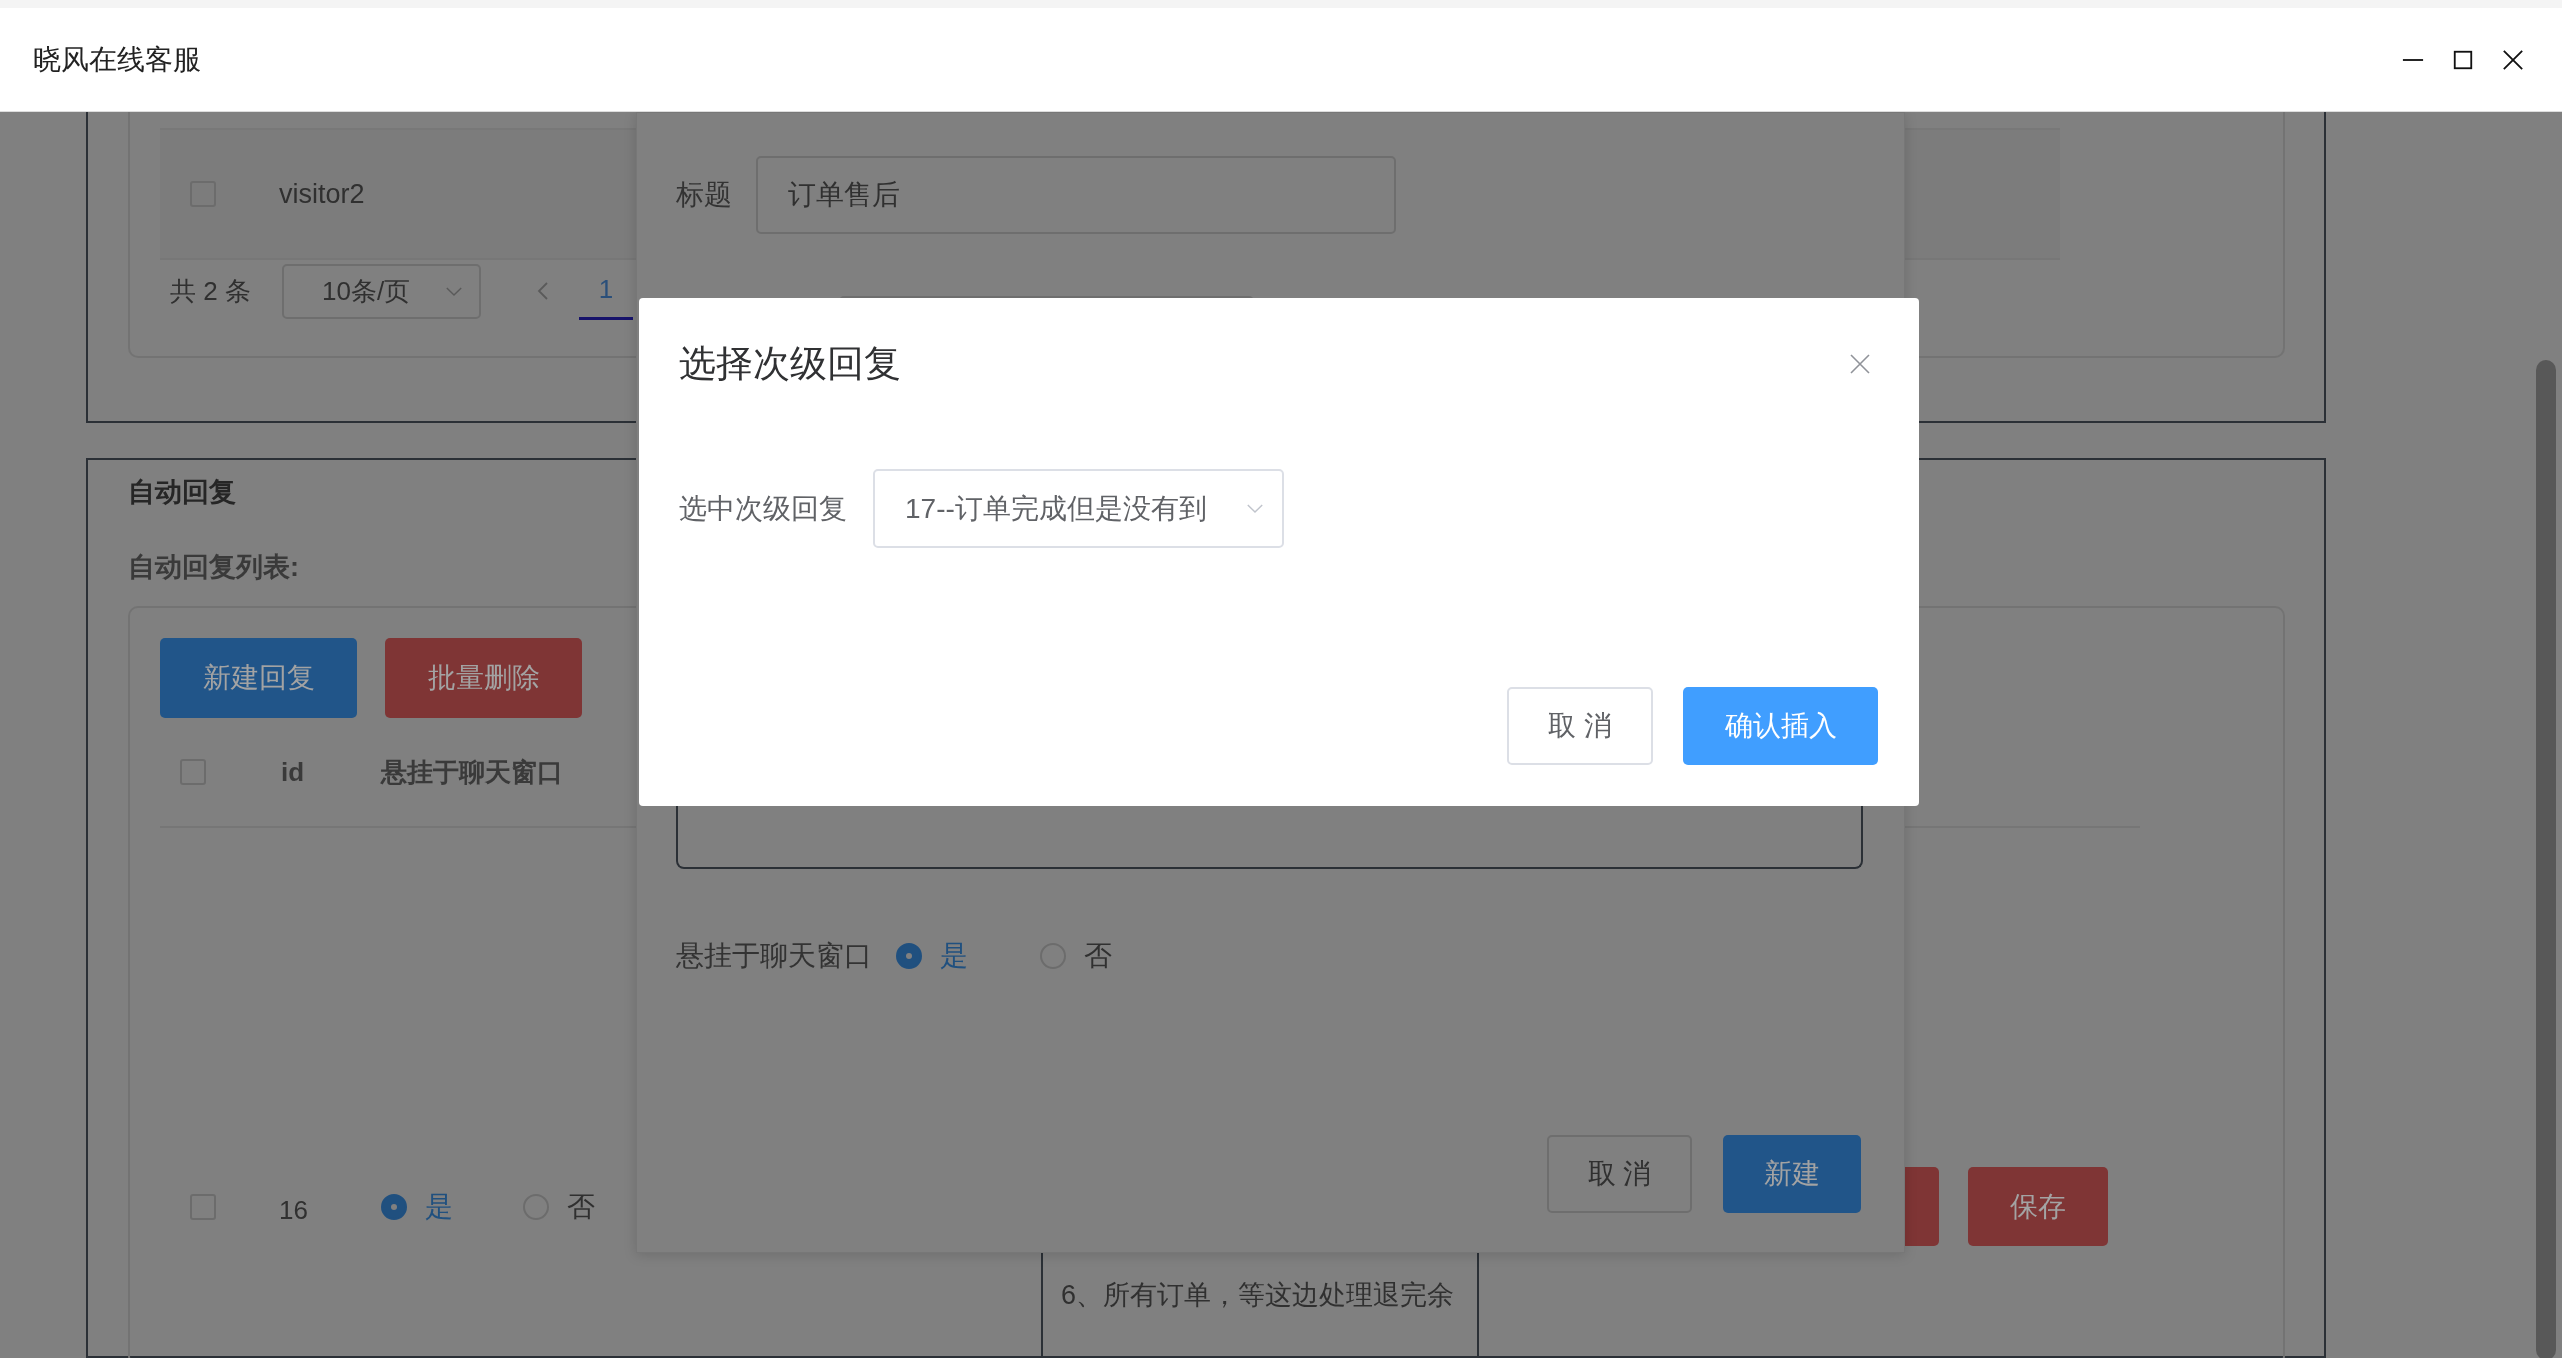 This screenshot has height=1358, width=2562. I want to click on page-size-select: 10条/页, so click(381, 291).